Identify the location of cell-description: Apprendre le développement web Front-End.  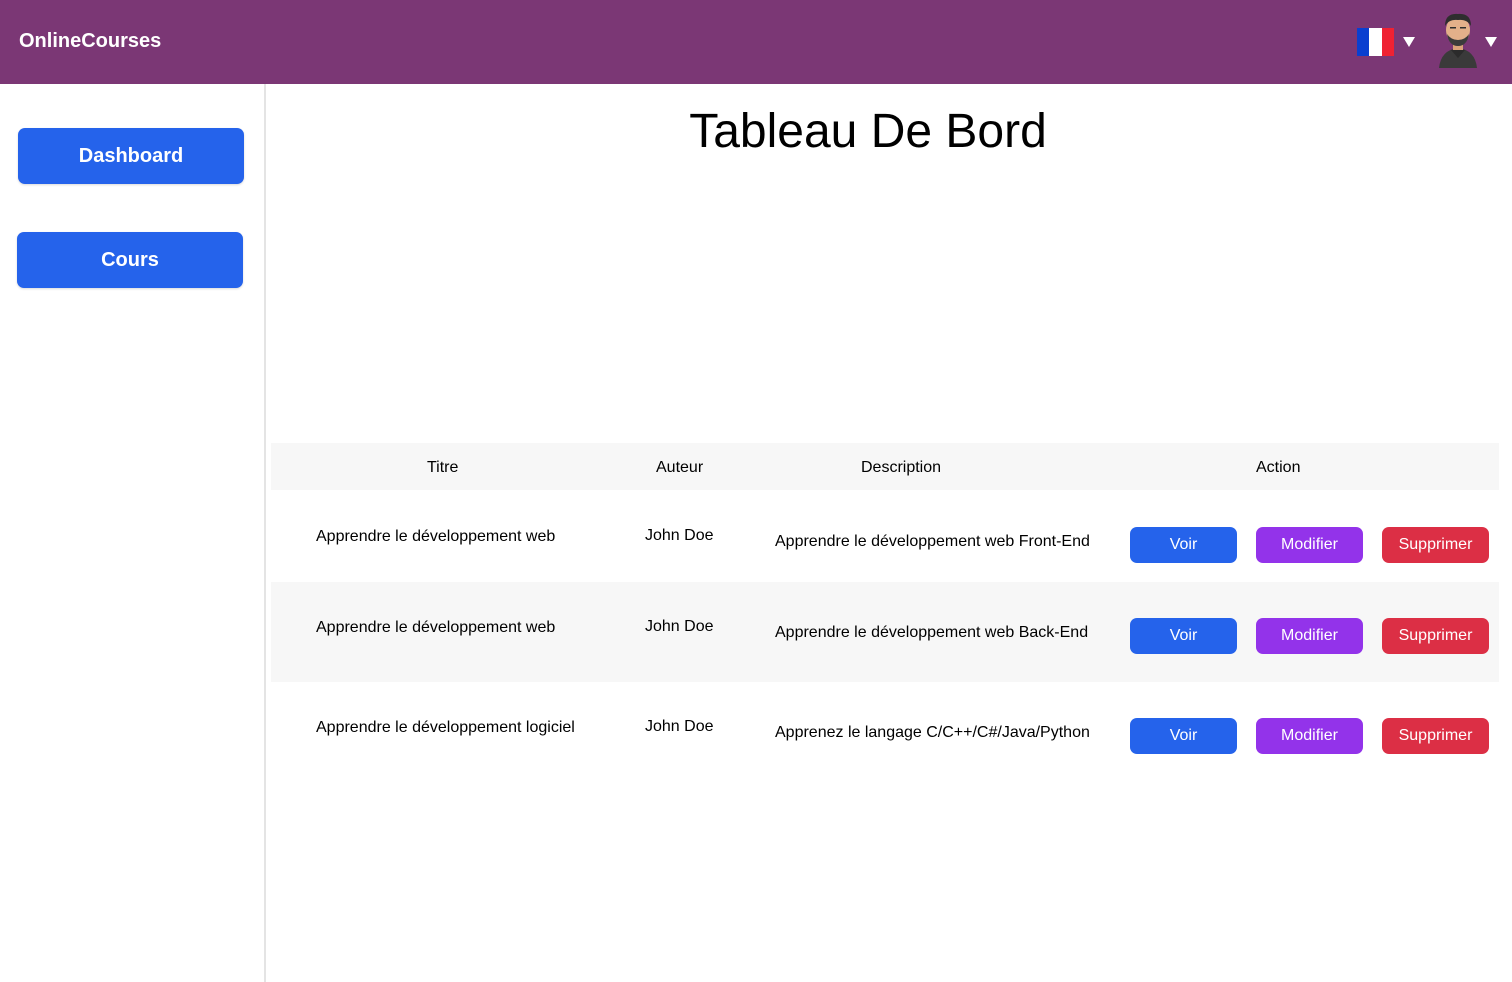
(932, 541).